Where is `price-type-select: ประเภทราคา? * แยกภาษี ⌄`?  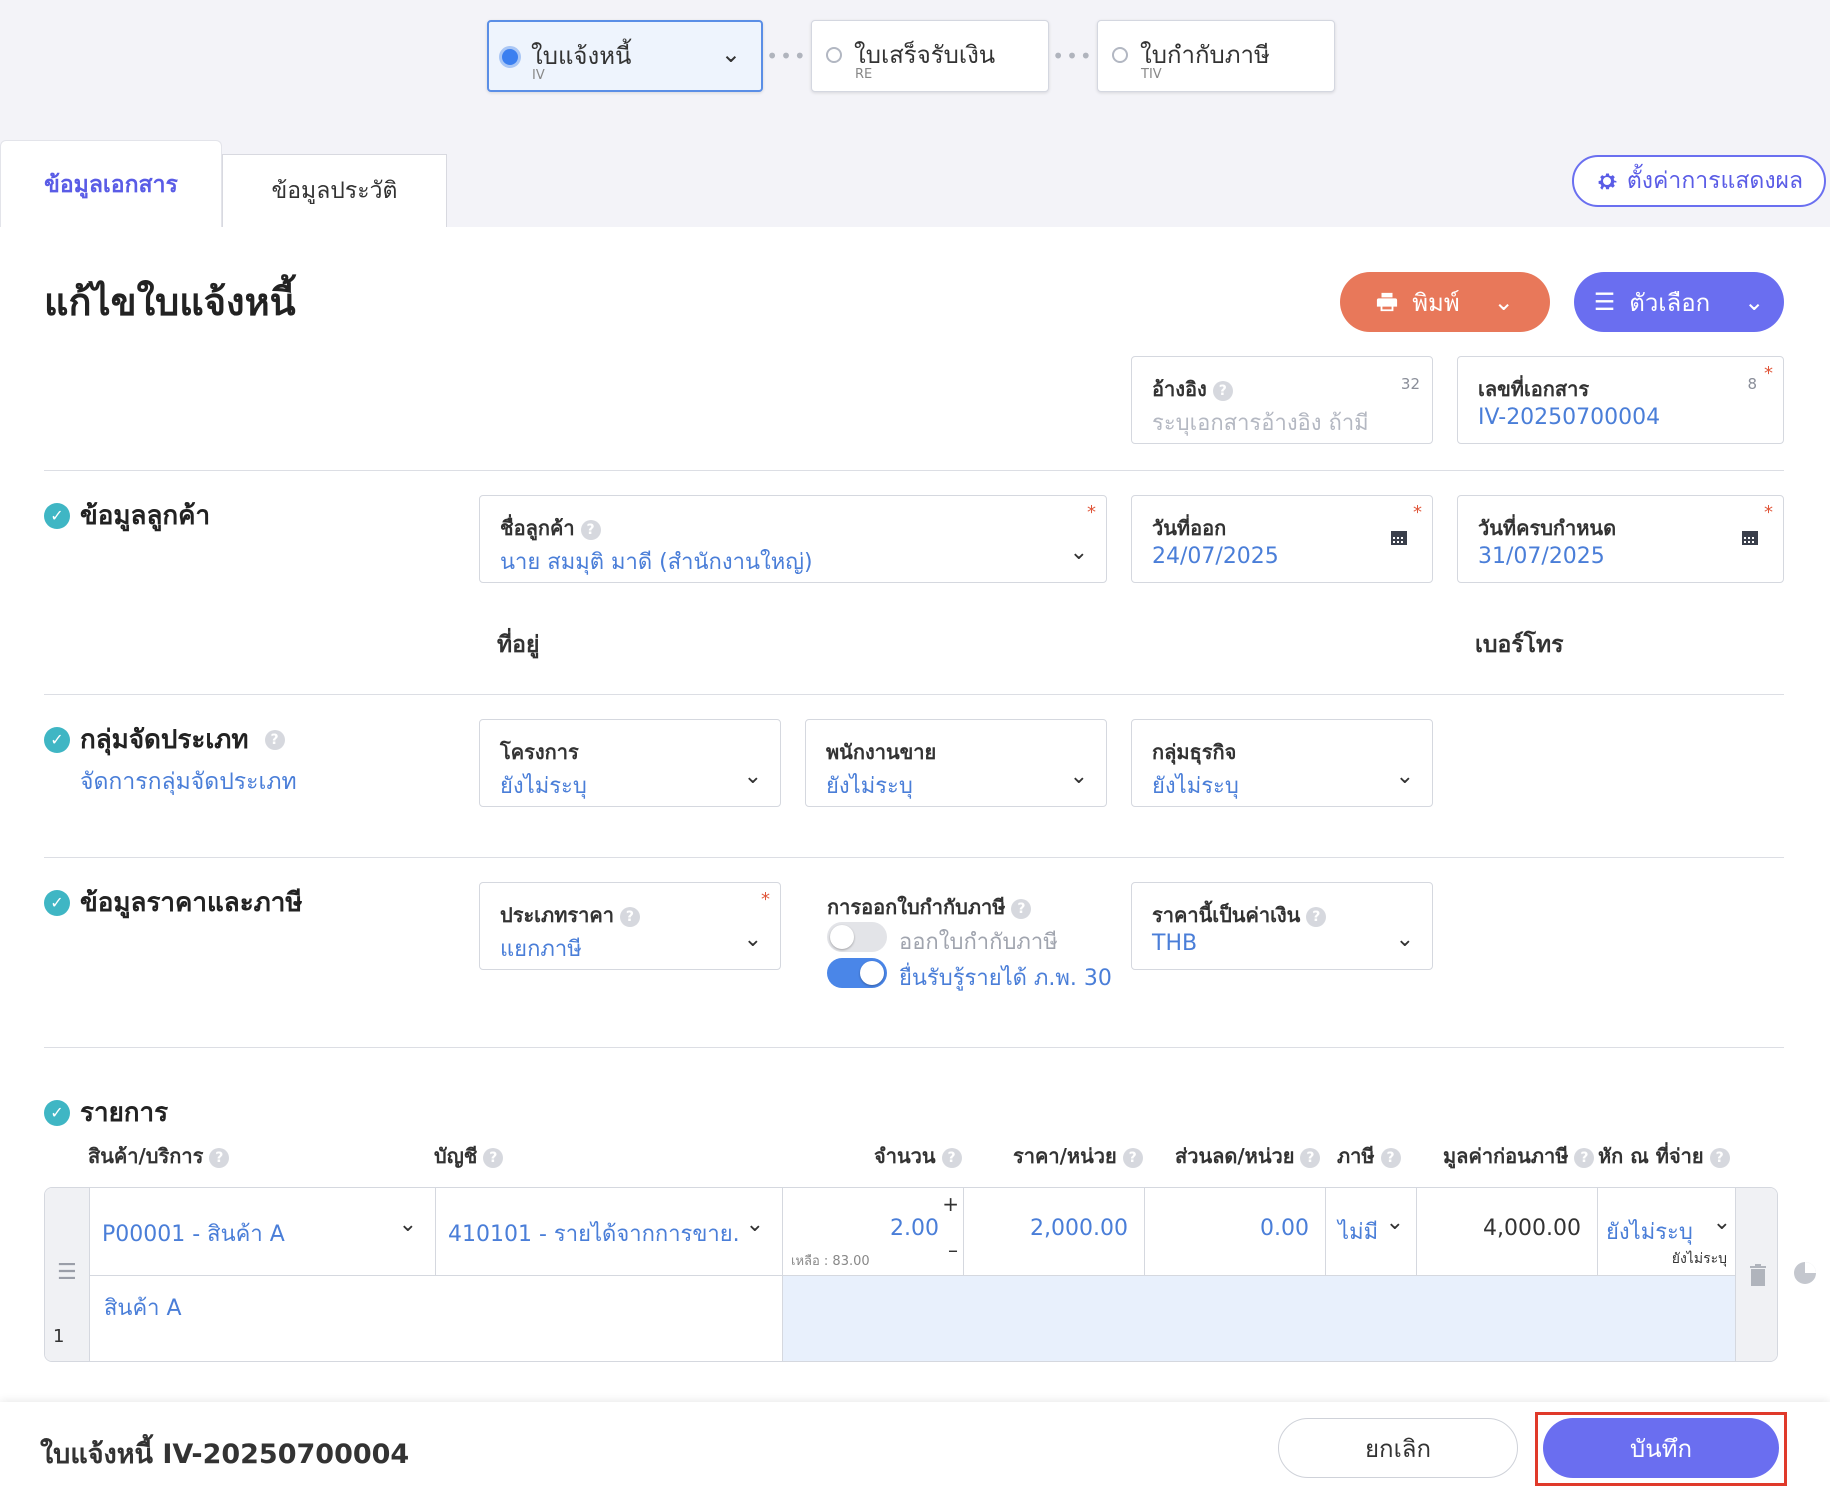
price-type-select: ประเภทราคา? * แยกภาษี ⌄ is located at coordinates (630, 926).